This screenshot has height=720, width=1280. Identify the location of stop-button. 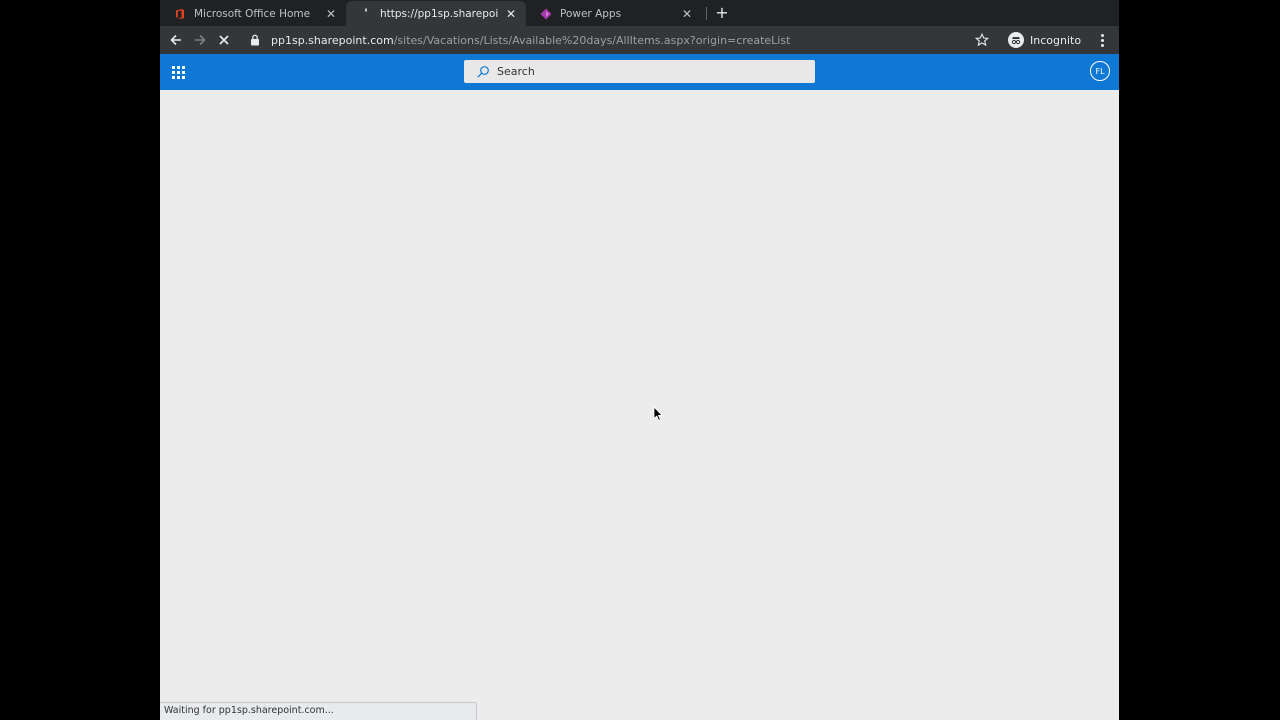
(224, 40).